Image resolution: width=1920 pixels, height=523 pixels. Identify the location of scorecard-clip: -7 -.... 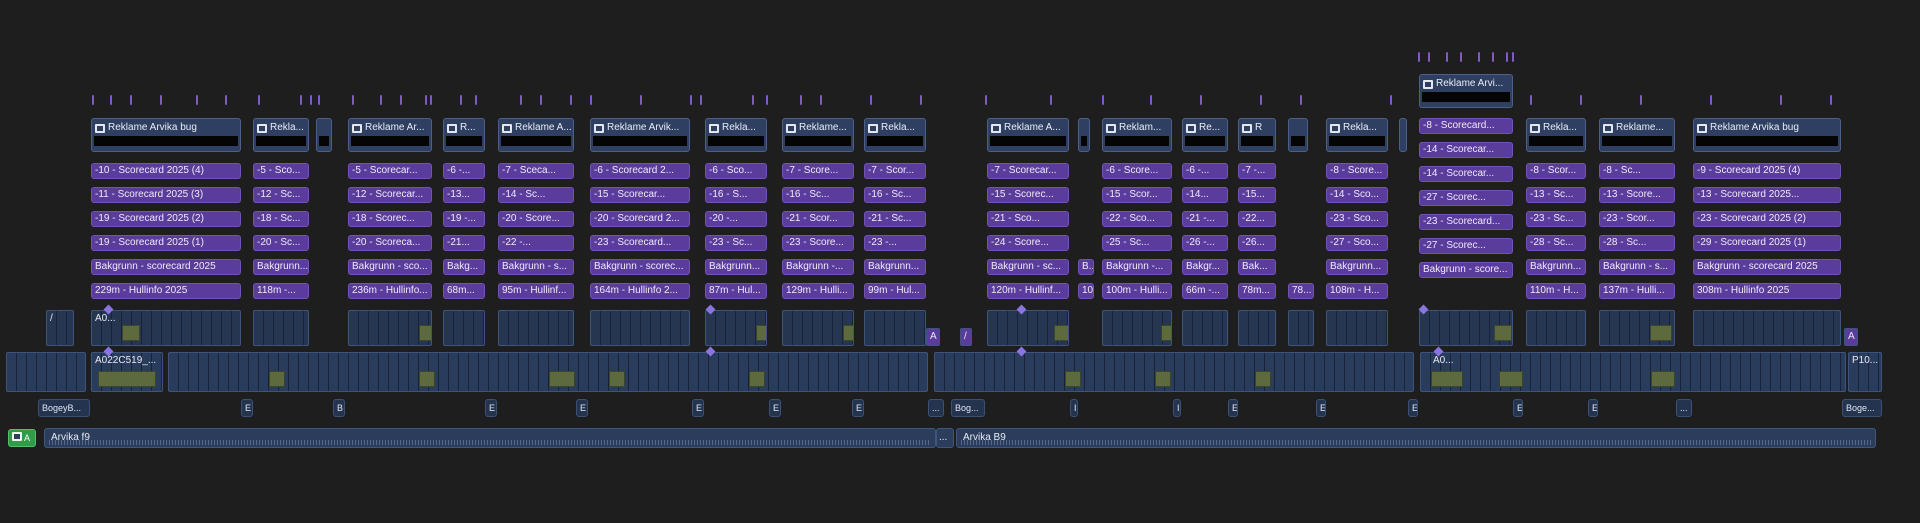
(1257, 171).